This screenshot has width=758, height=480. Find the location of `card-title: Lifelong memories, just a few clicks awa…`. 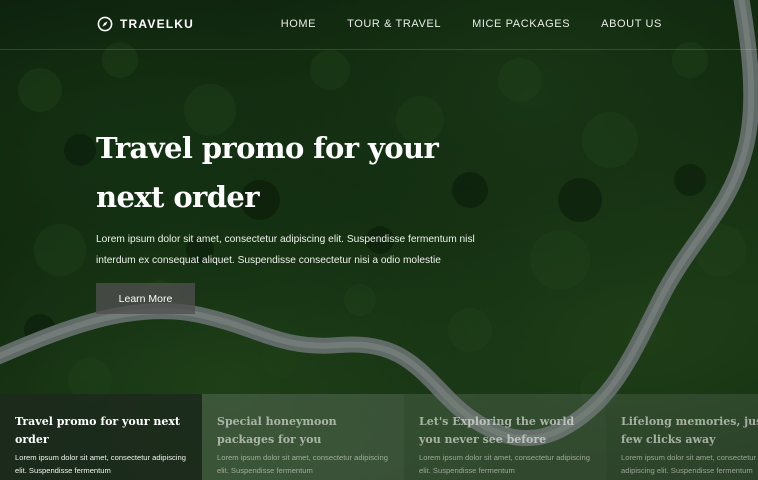

card-title: Lifelong memories, just a few clicks awa… is located at coordinates (689, 430).